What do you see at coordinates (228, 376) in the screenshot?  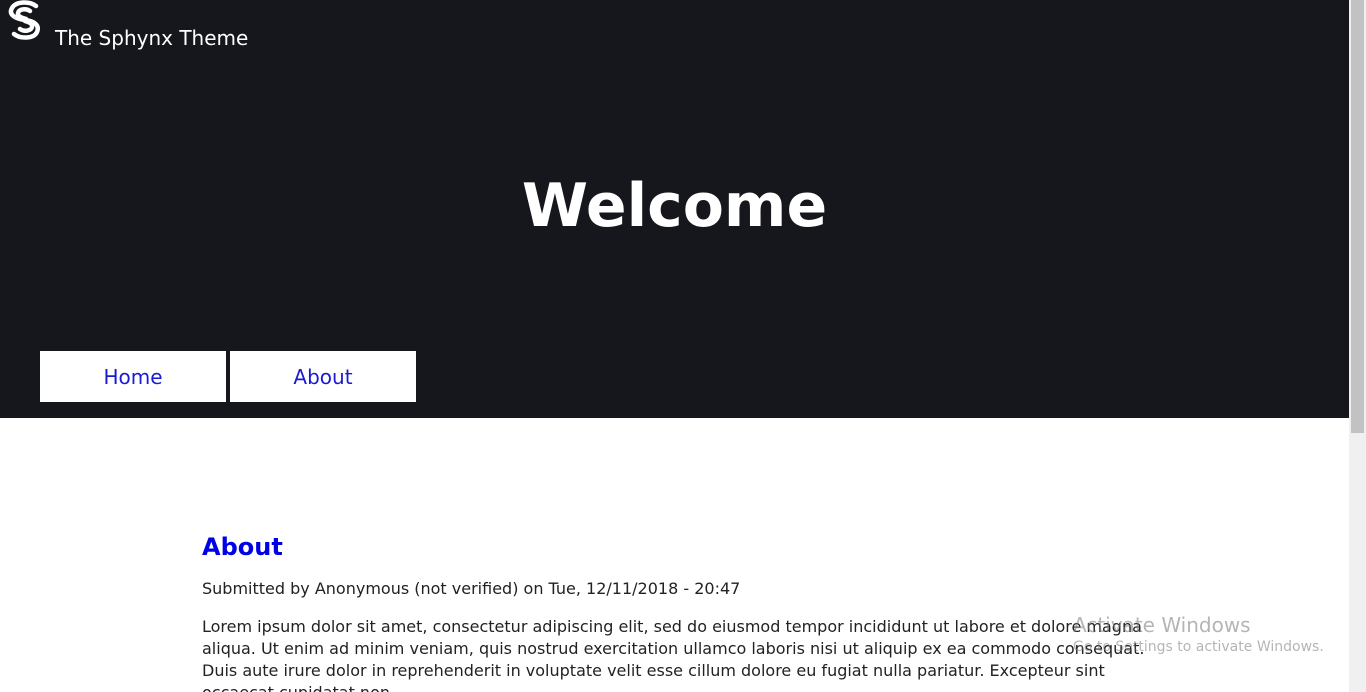 I see `main-nav: Home About` at bounding box center [228, 376].